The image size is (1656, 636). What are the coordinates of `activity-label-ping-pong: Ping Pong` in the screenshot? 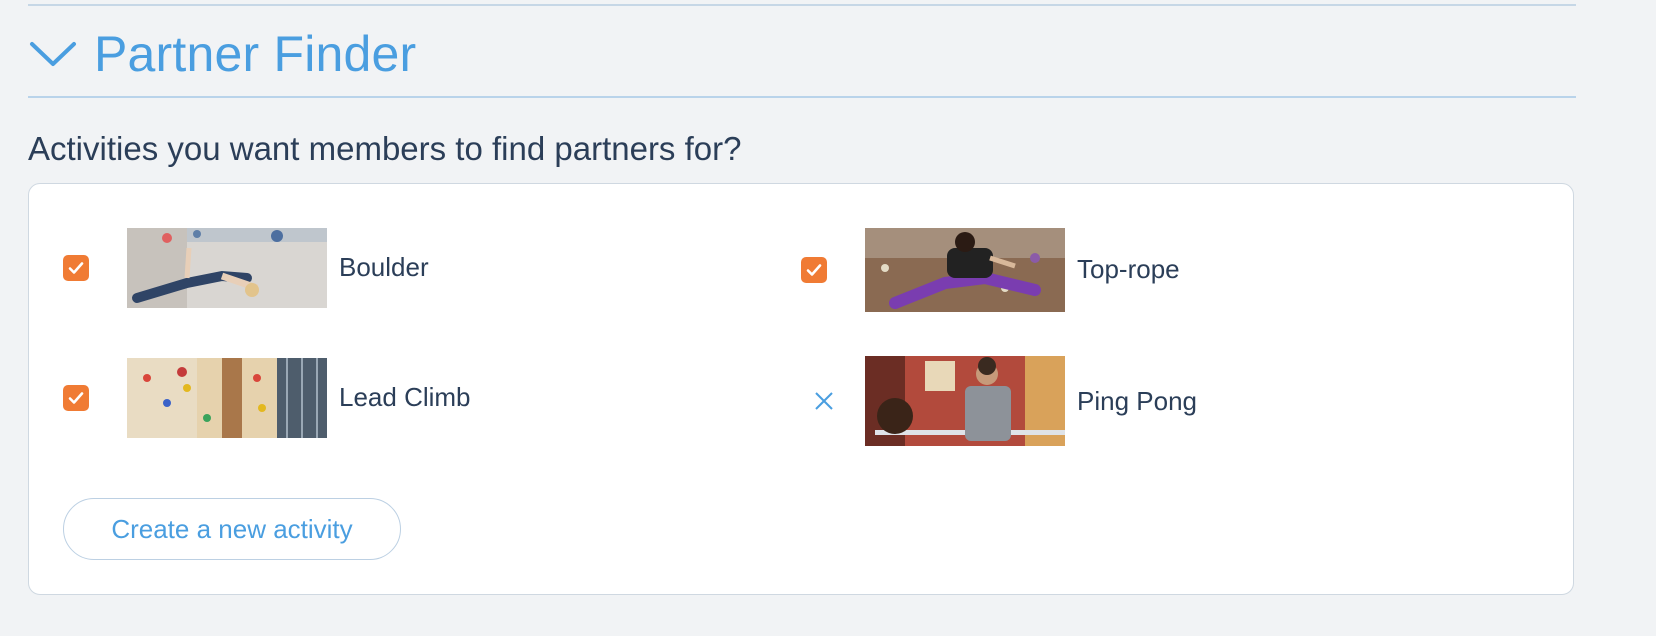 It's located at (1137, 401).